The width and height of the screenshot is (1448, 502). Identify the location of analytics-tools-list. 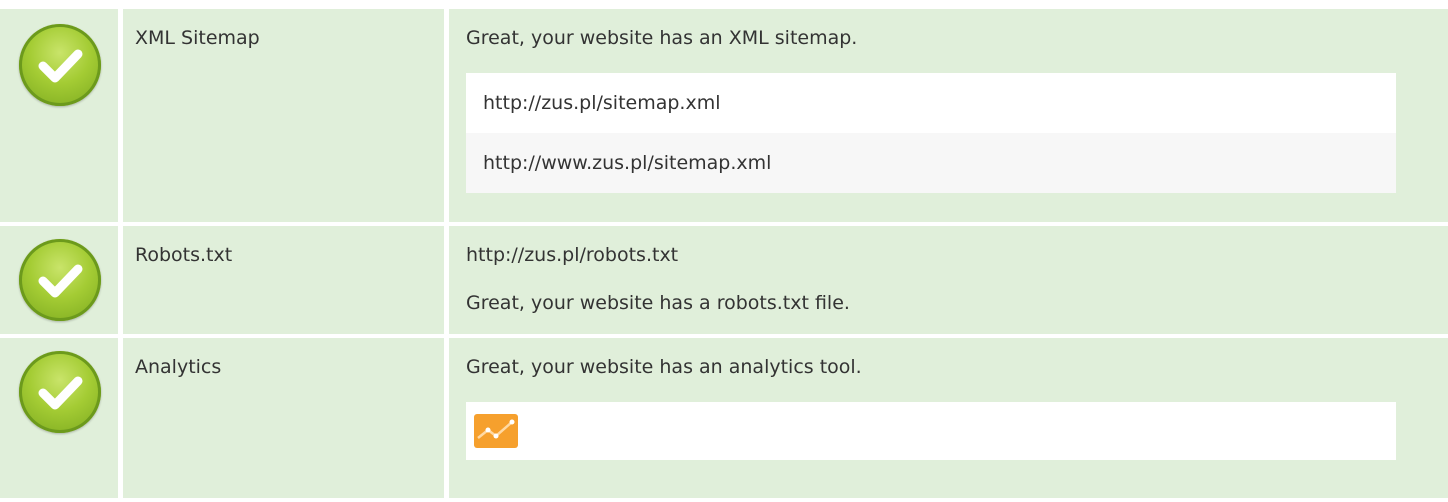
(931, 431).